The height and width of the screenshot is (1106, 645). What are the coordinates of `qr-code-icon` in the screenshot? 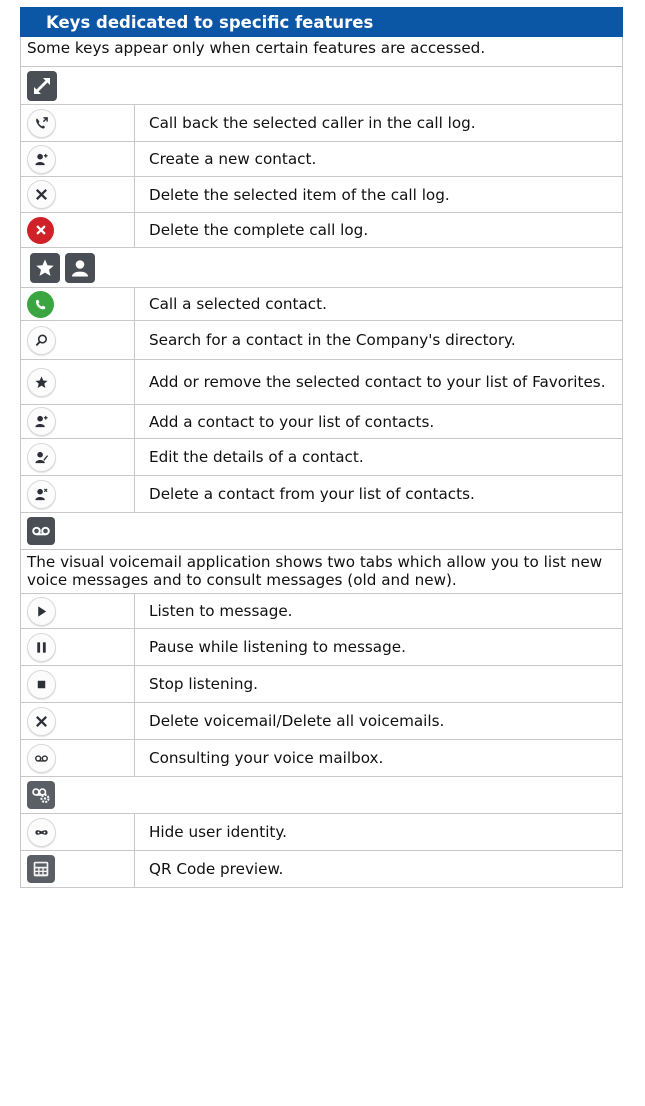 It's located at (41, 869).